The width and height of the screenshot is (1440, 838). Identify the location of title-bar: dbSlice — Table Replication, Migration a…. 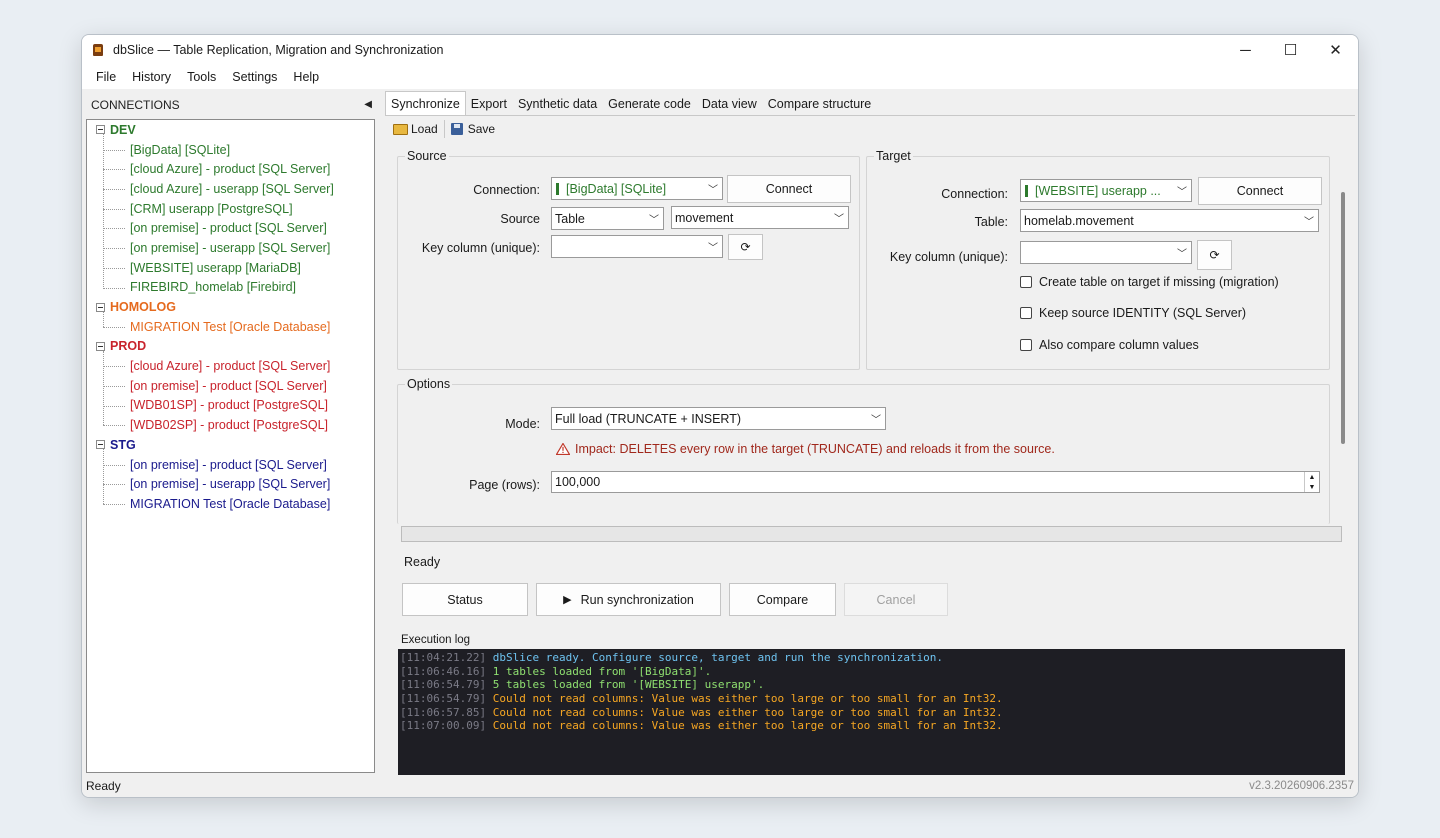
(720, 50).